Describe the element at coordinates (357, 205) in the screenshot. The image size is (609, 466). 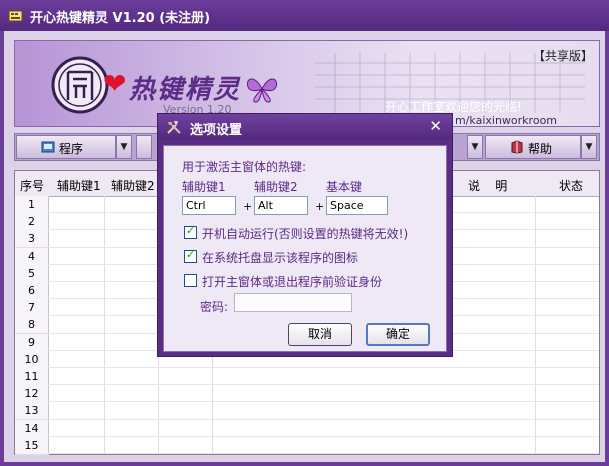
I see `base-key-field: Space` at that location.